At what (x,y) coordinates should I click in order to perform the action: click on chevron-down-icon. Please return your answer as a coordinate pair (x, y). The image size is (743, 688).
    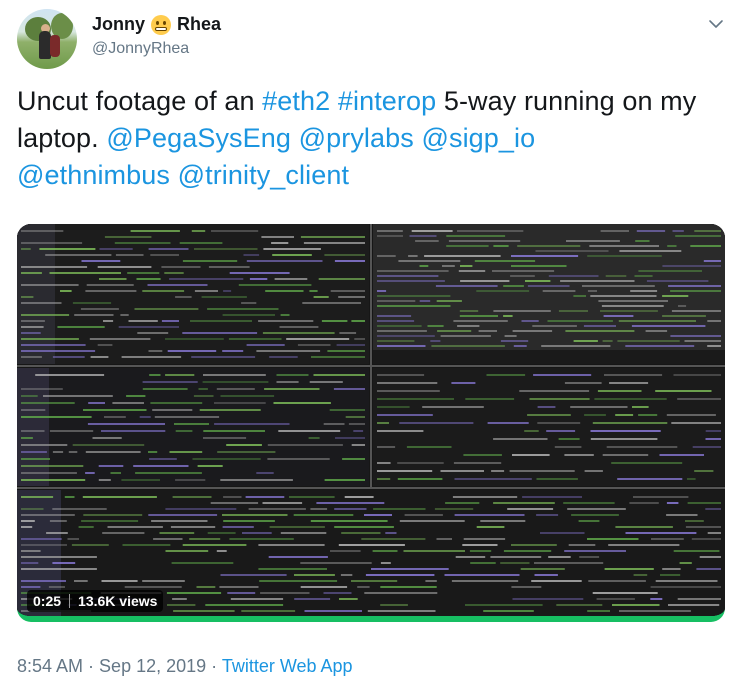
    Looking at the image, I should click on (716, 24).